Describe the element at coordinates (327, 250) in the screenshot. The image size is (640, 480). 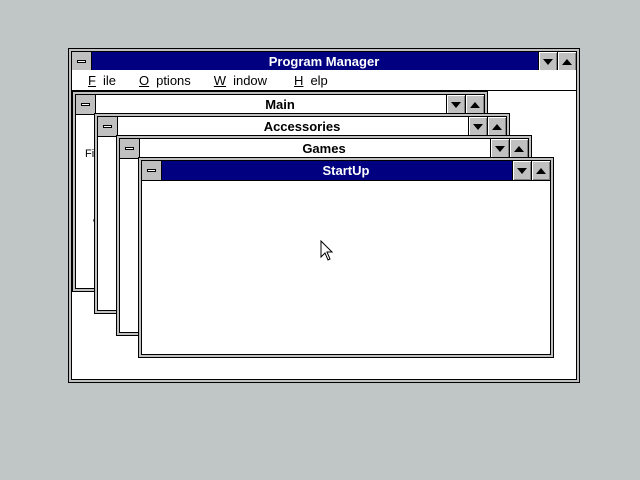
I see `mouse-pointer-icon` at that location.